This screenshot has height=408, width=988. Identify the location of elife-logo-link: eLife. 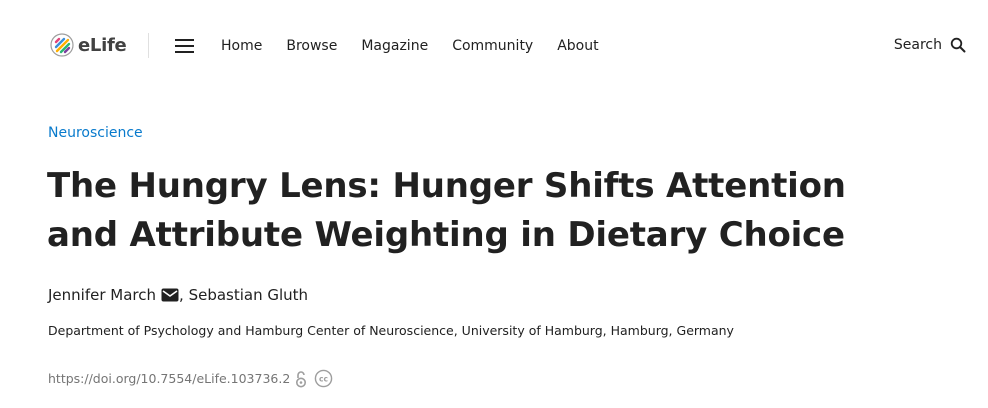
(88, 45).